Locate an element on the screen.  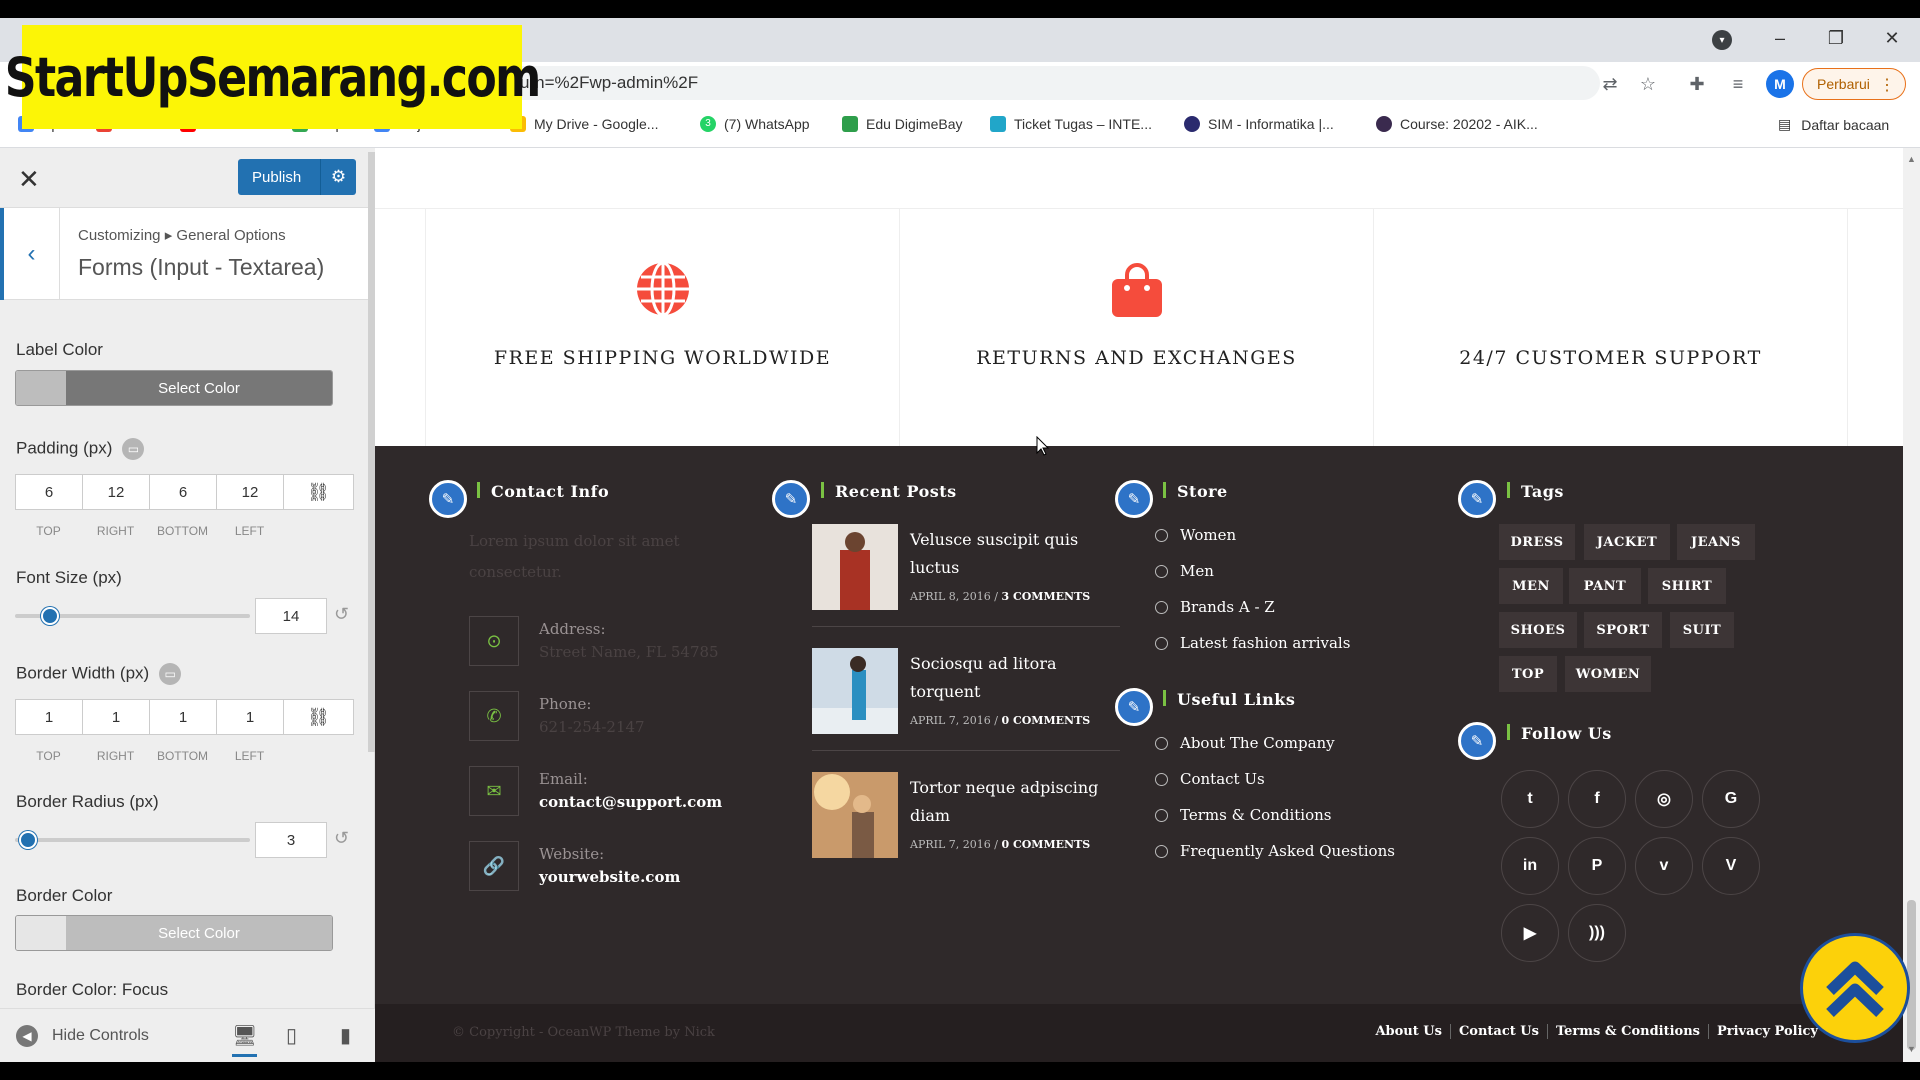
panel-scrollbar is located at coordinates (371, 452).